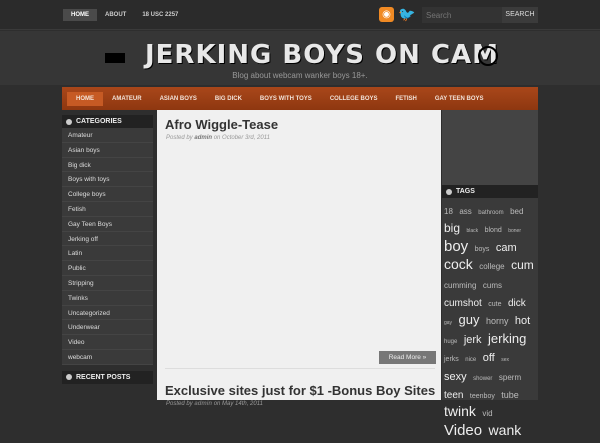 Image resolution: width=600 pixels, height=443 pixels. What do you see at coordinates (473, 340) in the screenshot?
I see `tag-link: jerk` at bounding box center [473, 340].